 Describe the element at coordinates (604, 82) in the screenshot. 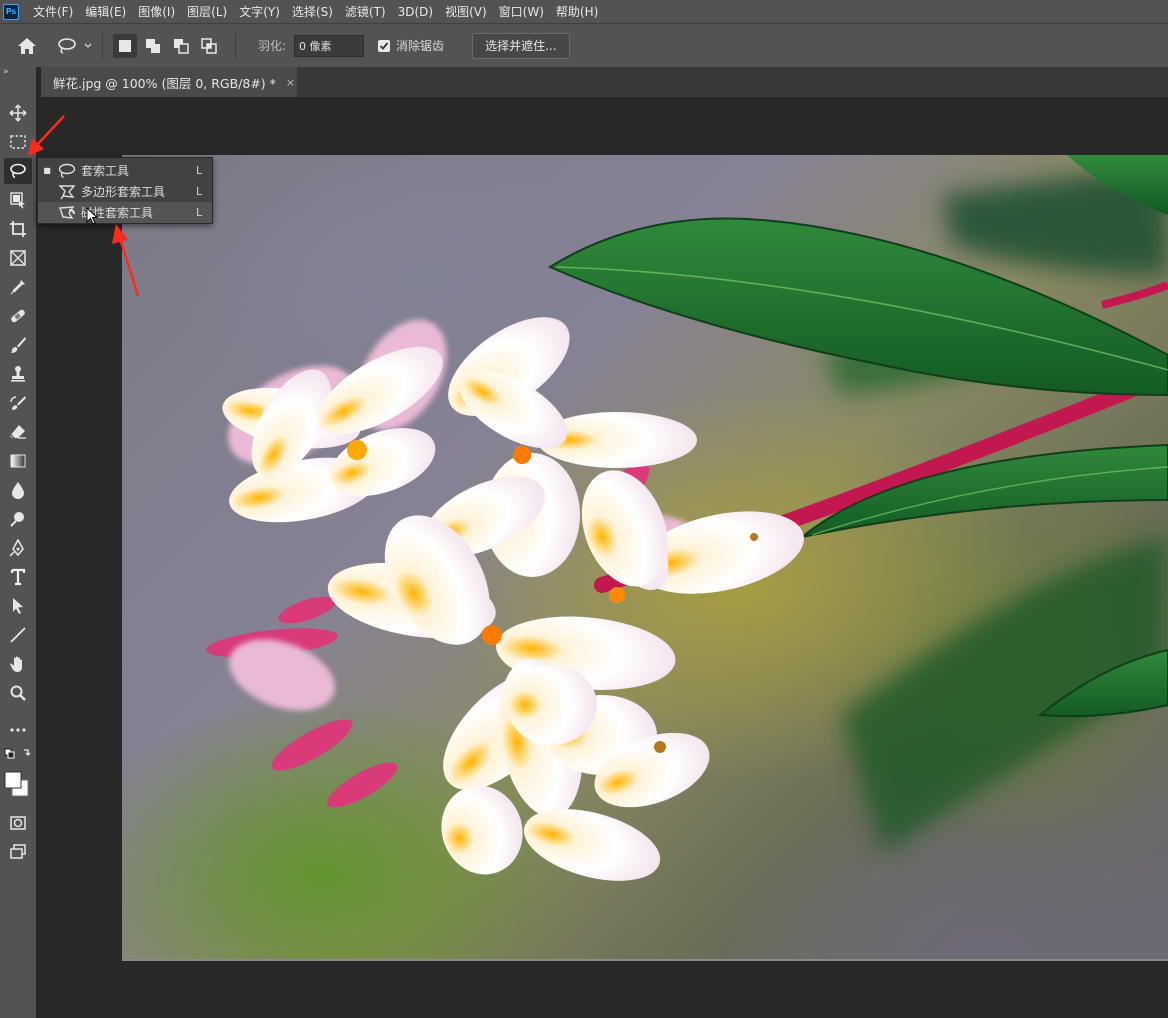

I see `document-tab-bar: 鲜花.jpg @ 100% (图层 0, RGB/8#) * ×` at that location.